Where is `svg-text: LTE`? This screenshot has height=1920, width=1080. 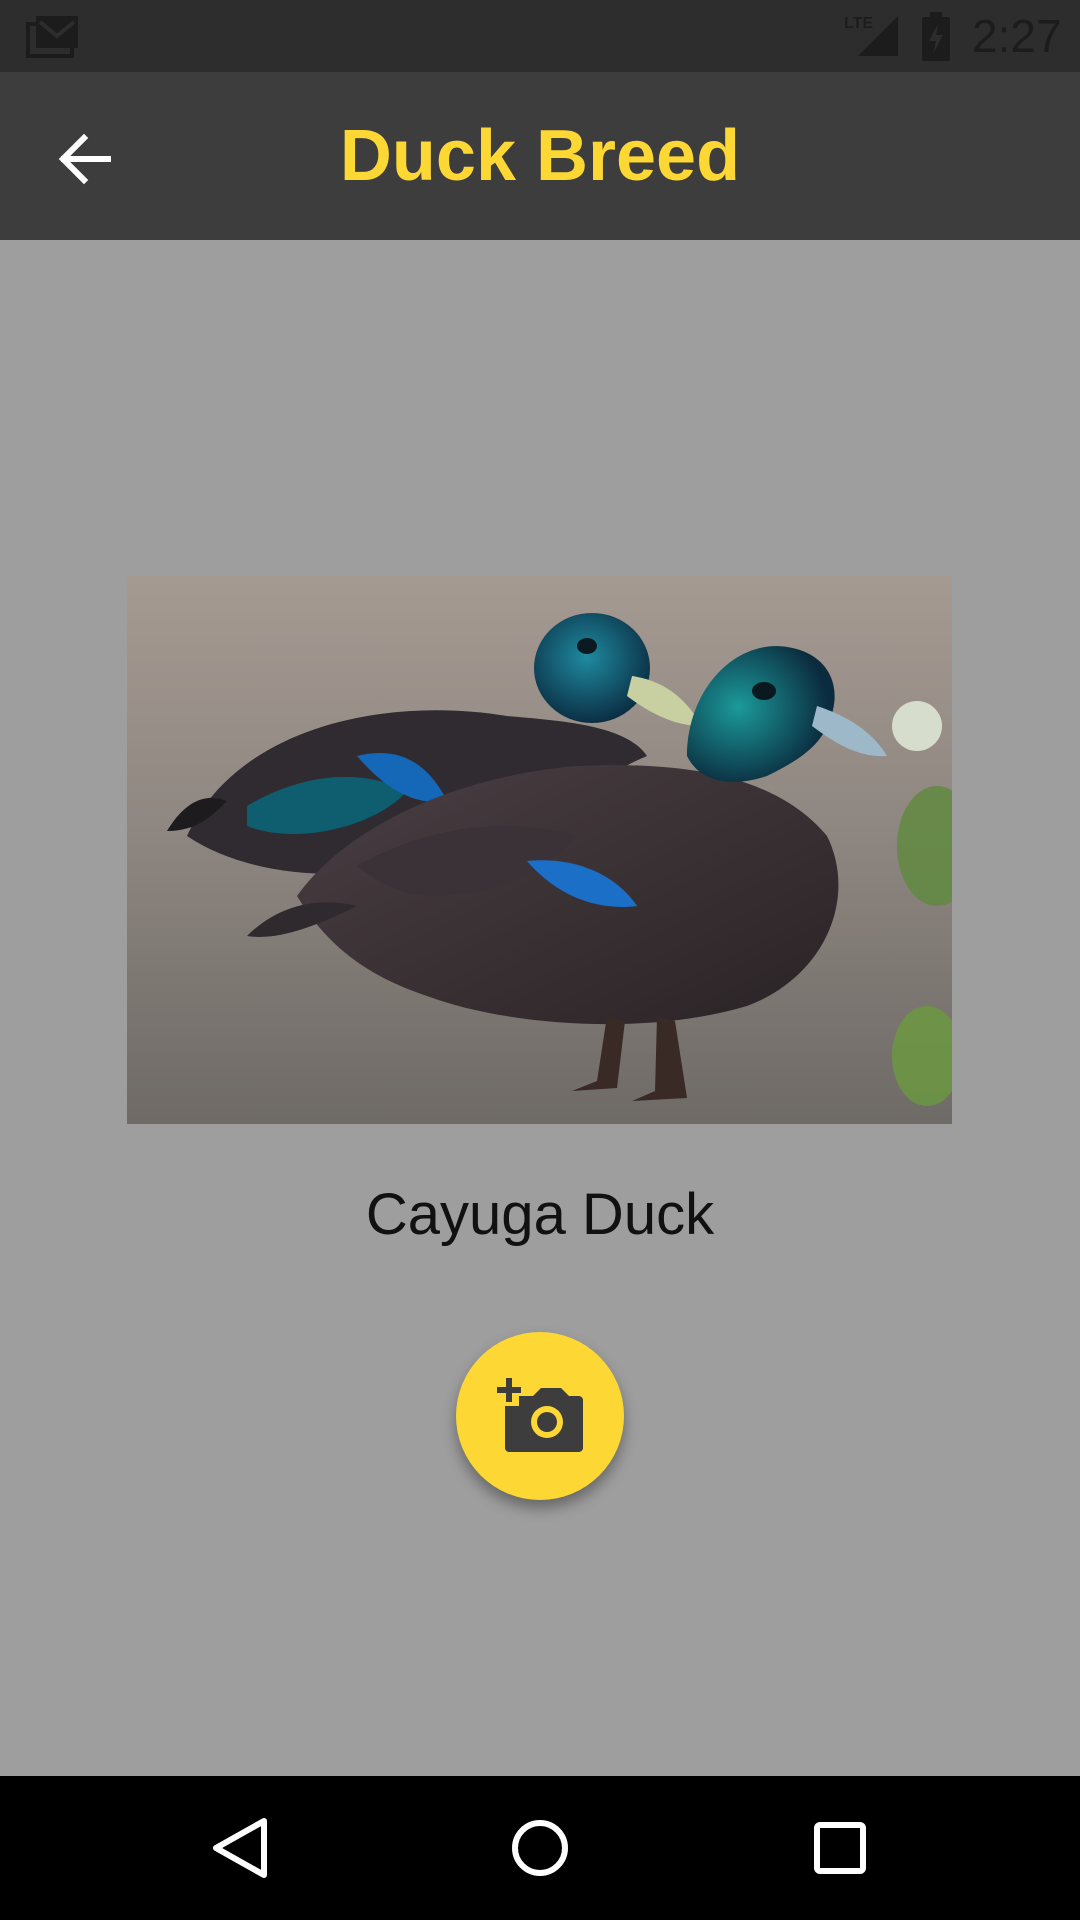 svg-text: LTE is located at coordinates (858, 23).